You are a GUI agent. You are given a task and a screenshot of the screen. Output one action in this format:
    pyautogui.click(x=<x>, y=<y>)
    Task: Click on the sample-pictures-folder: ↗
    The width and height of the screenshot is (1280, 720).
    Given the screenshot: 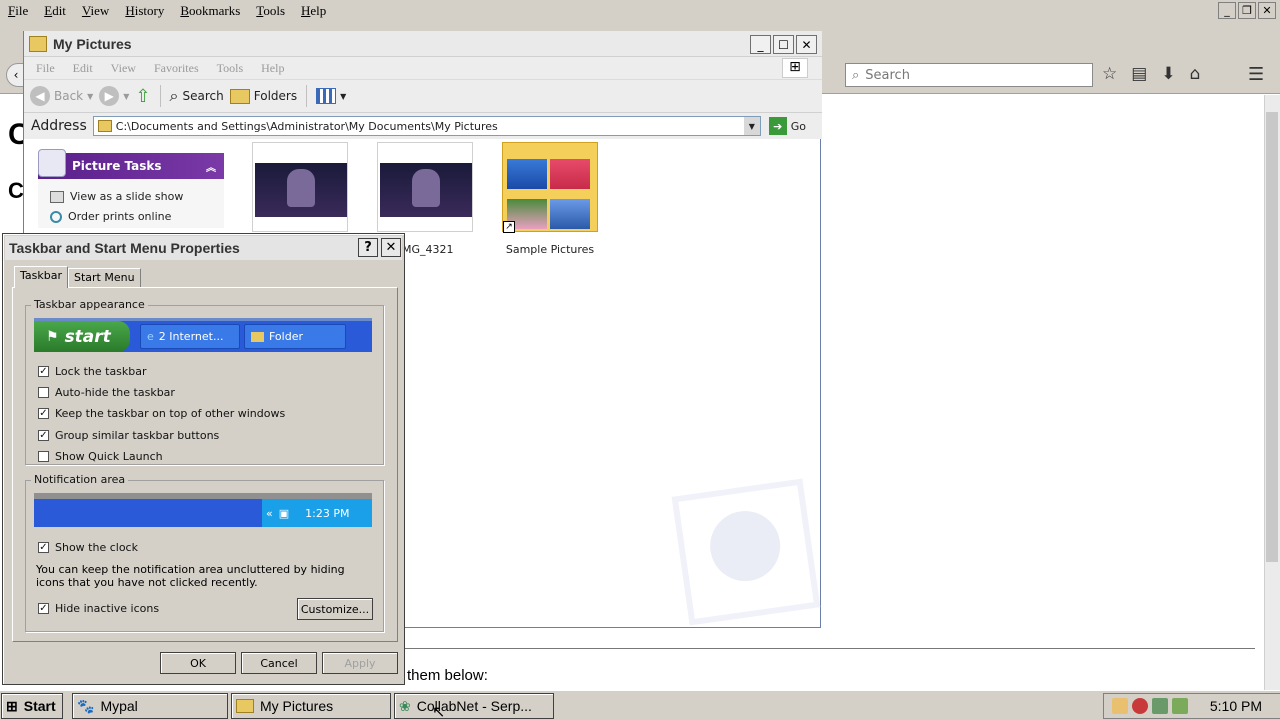 What is the action you would take?
    pyautogui.click(x=550, y=187)
    